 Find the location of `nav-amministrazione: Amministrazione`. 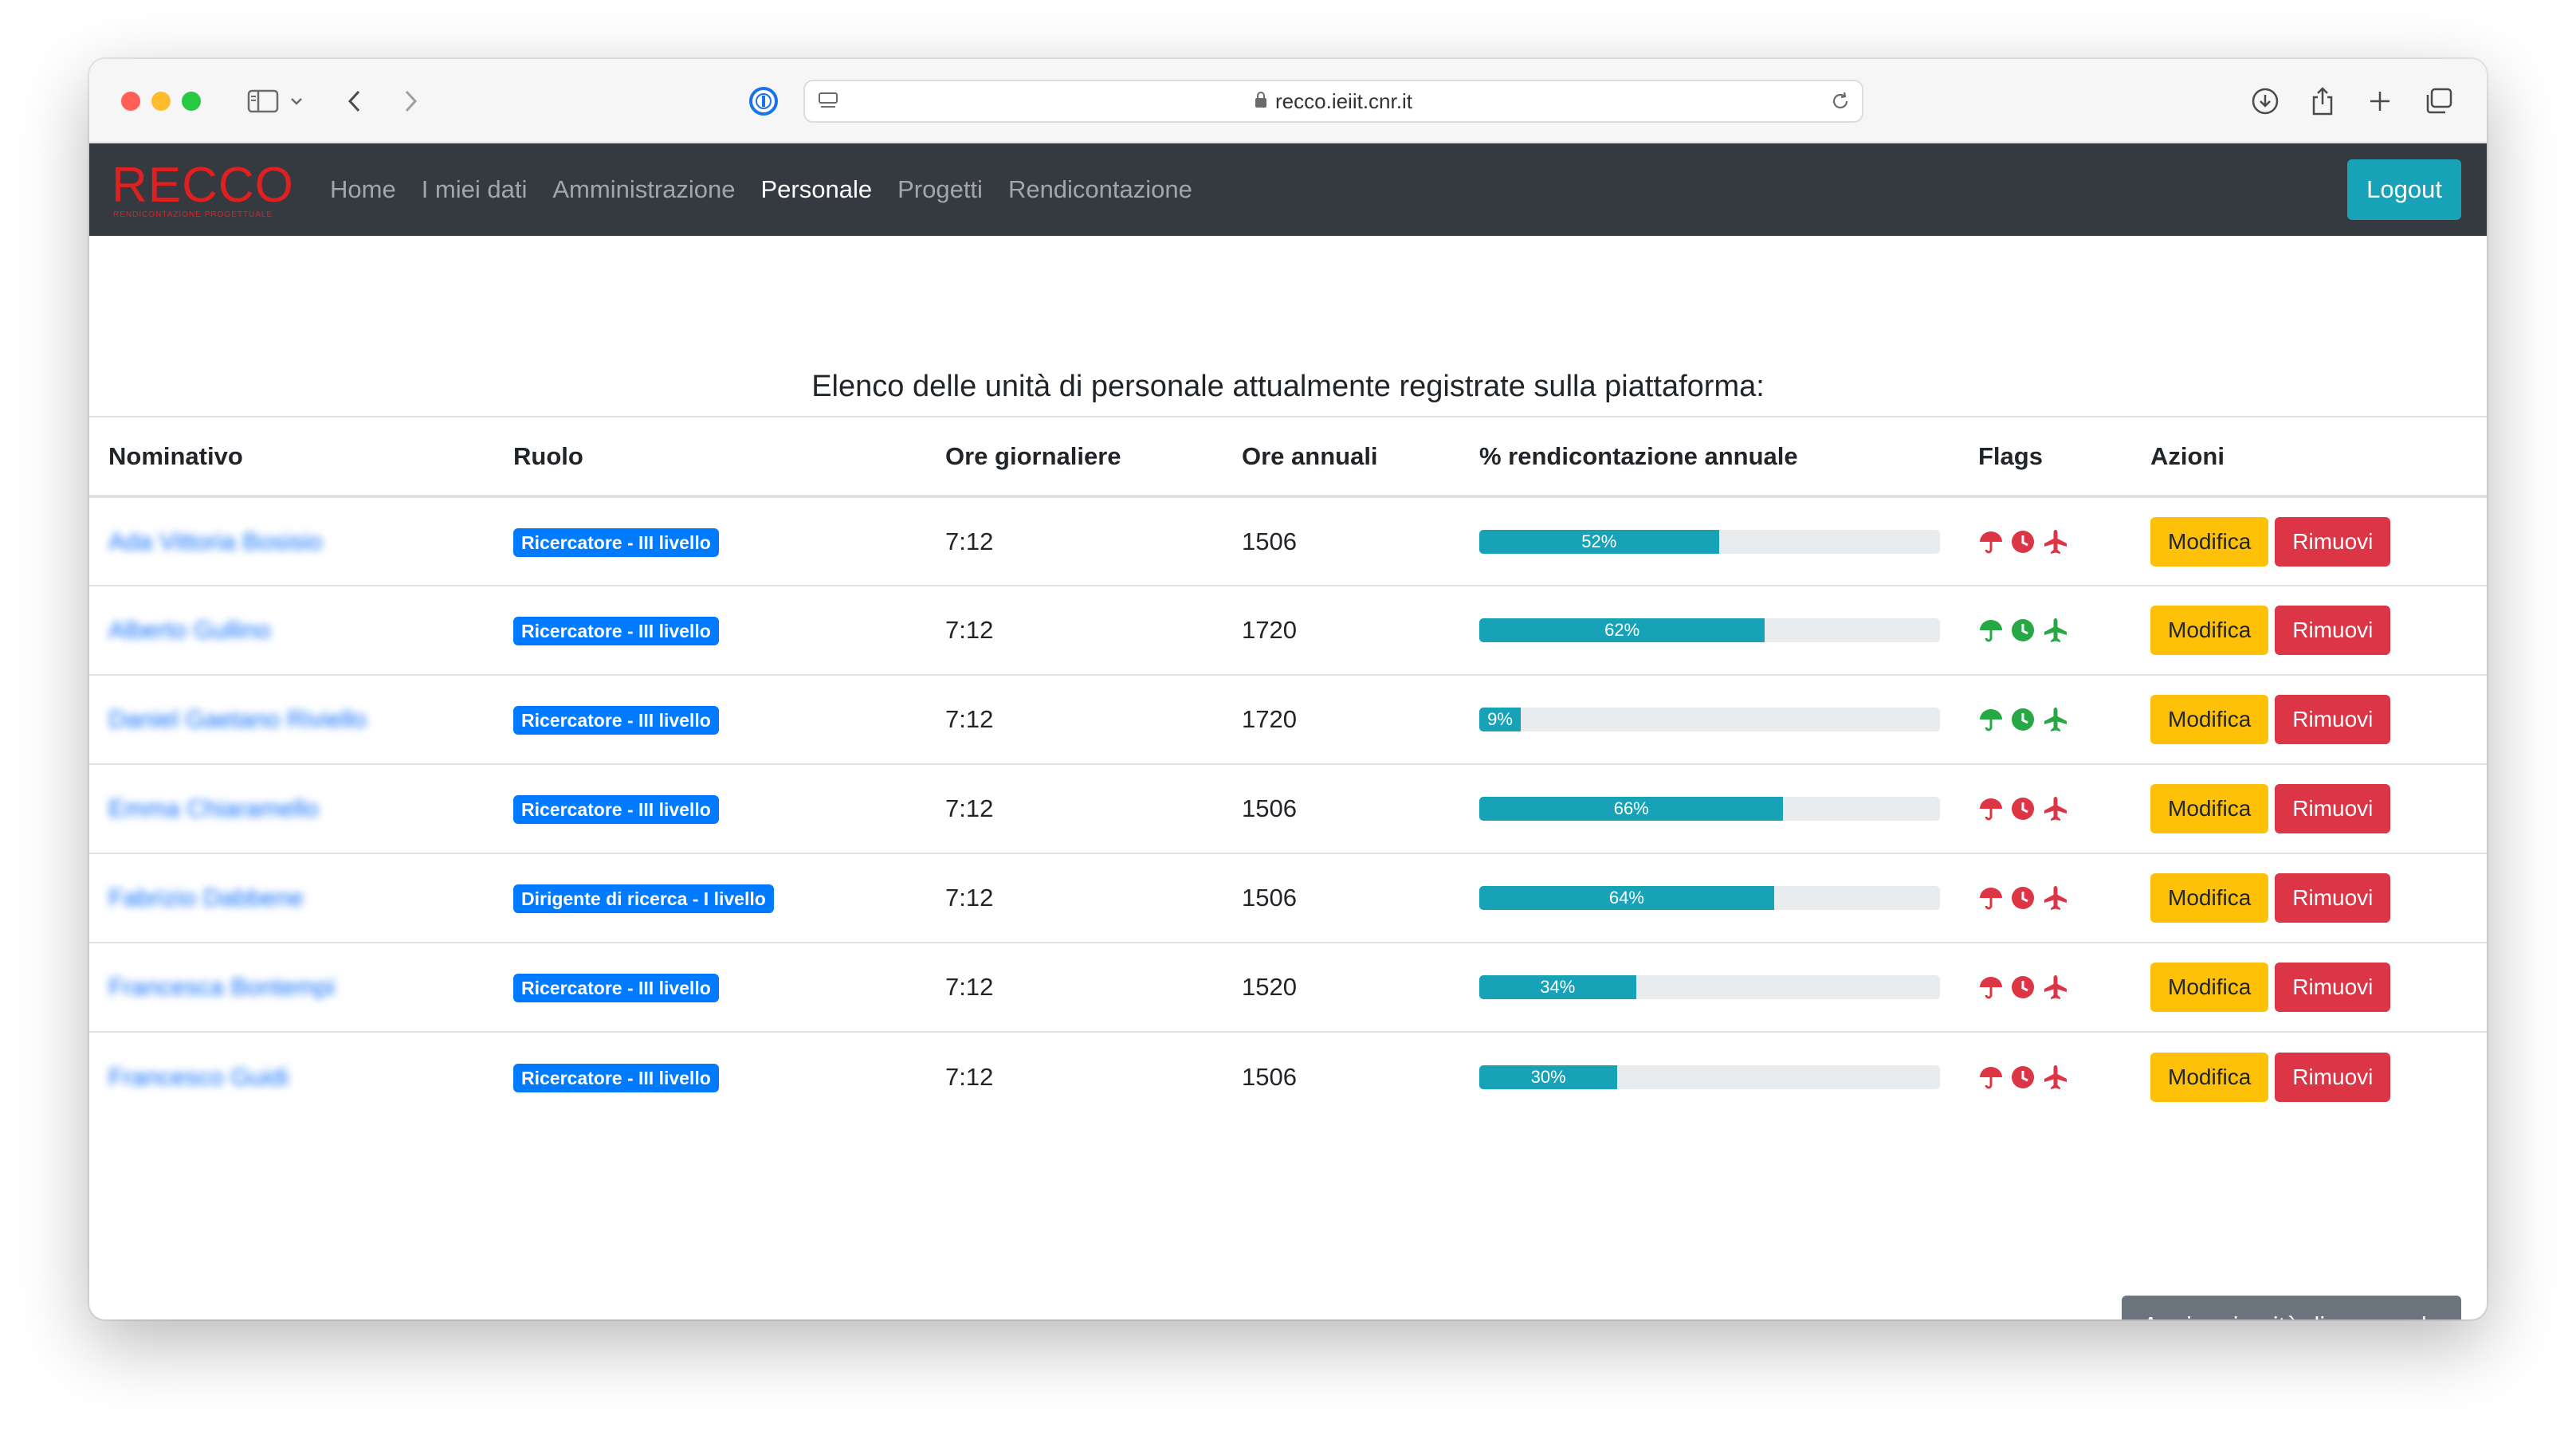

nav-amministrazione: Amministrazione is located at coordinates (643, 189).